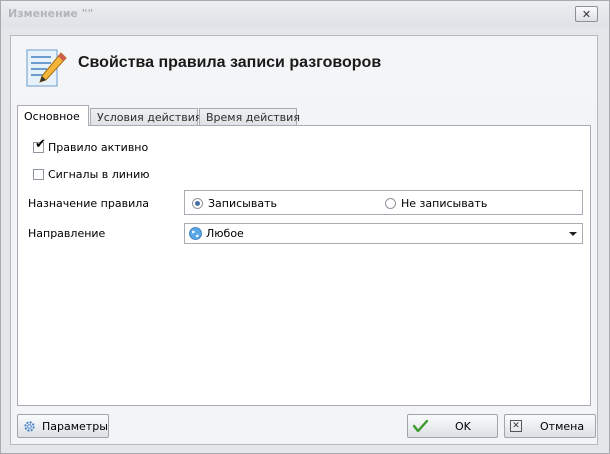 The image size is (610, 454). What do you see at coordinates (75, 426) in the screenshot?
I see `button-label: Параметры` at bounding box center [75, 426].